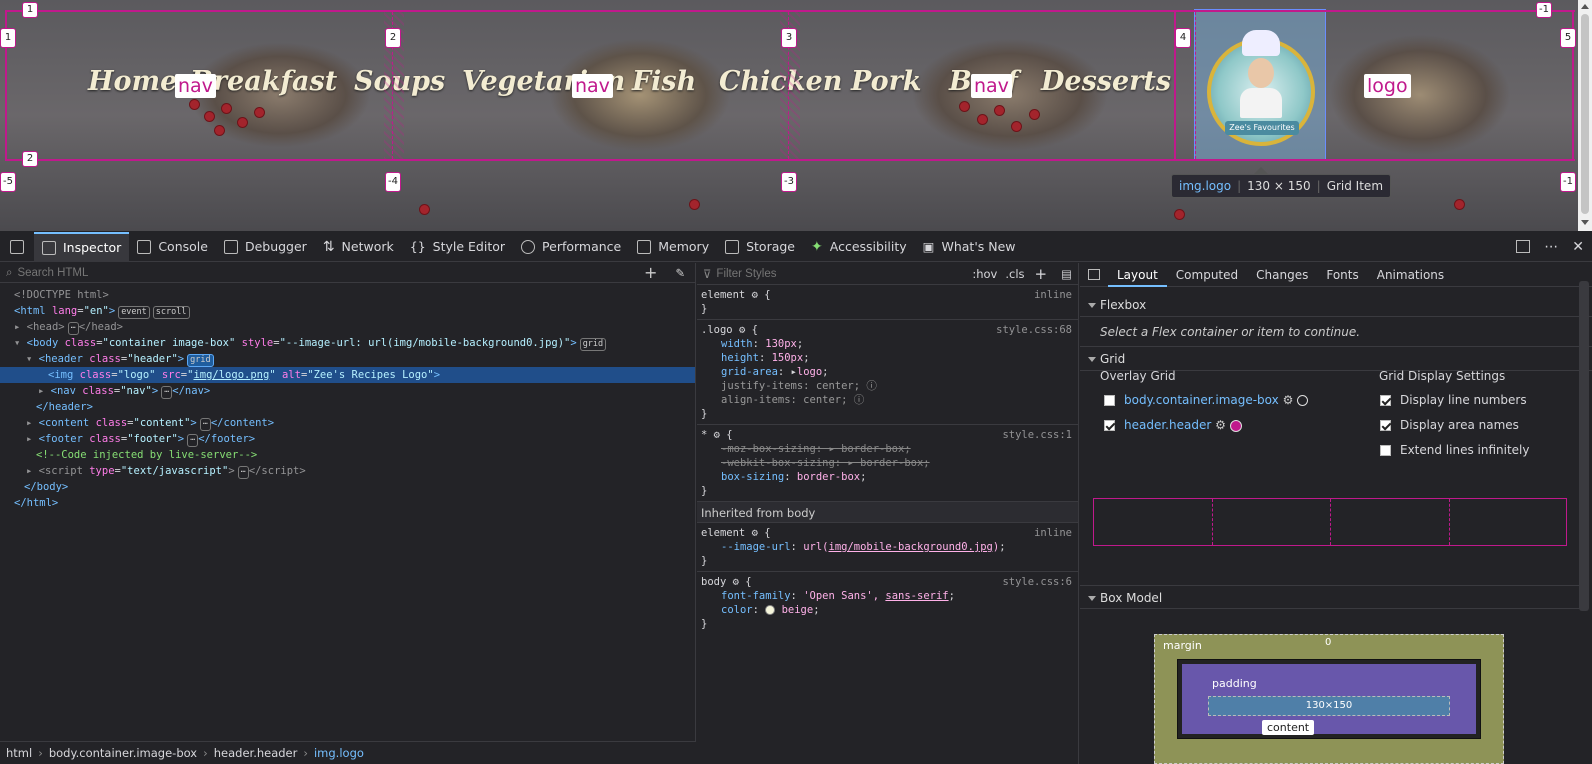 The height and width of the screenshot is (764, 1592). I want to click on flexbox-section-header: Flexbox, so click(1336, 305).